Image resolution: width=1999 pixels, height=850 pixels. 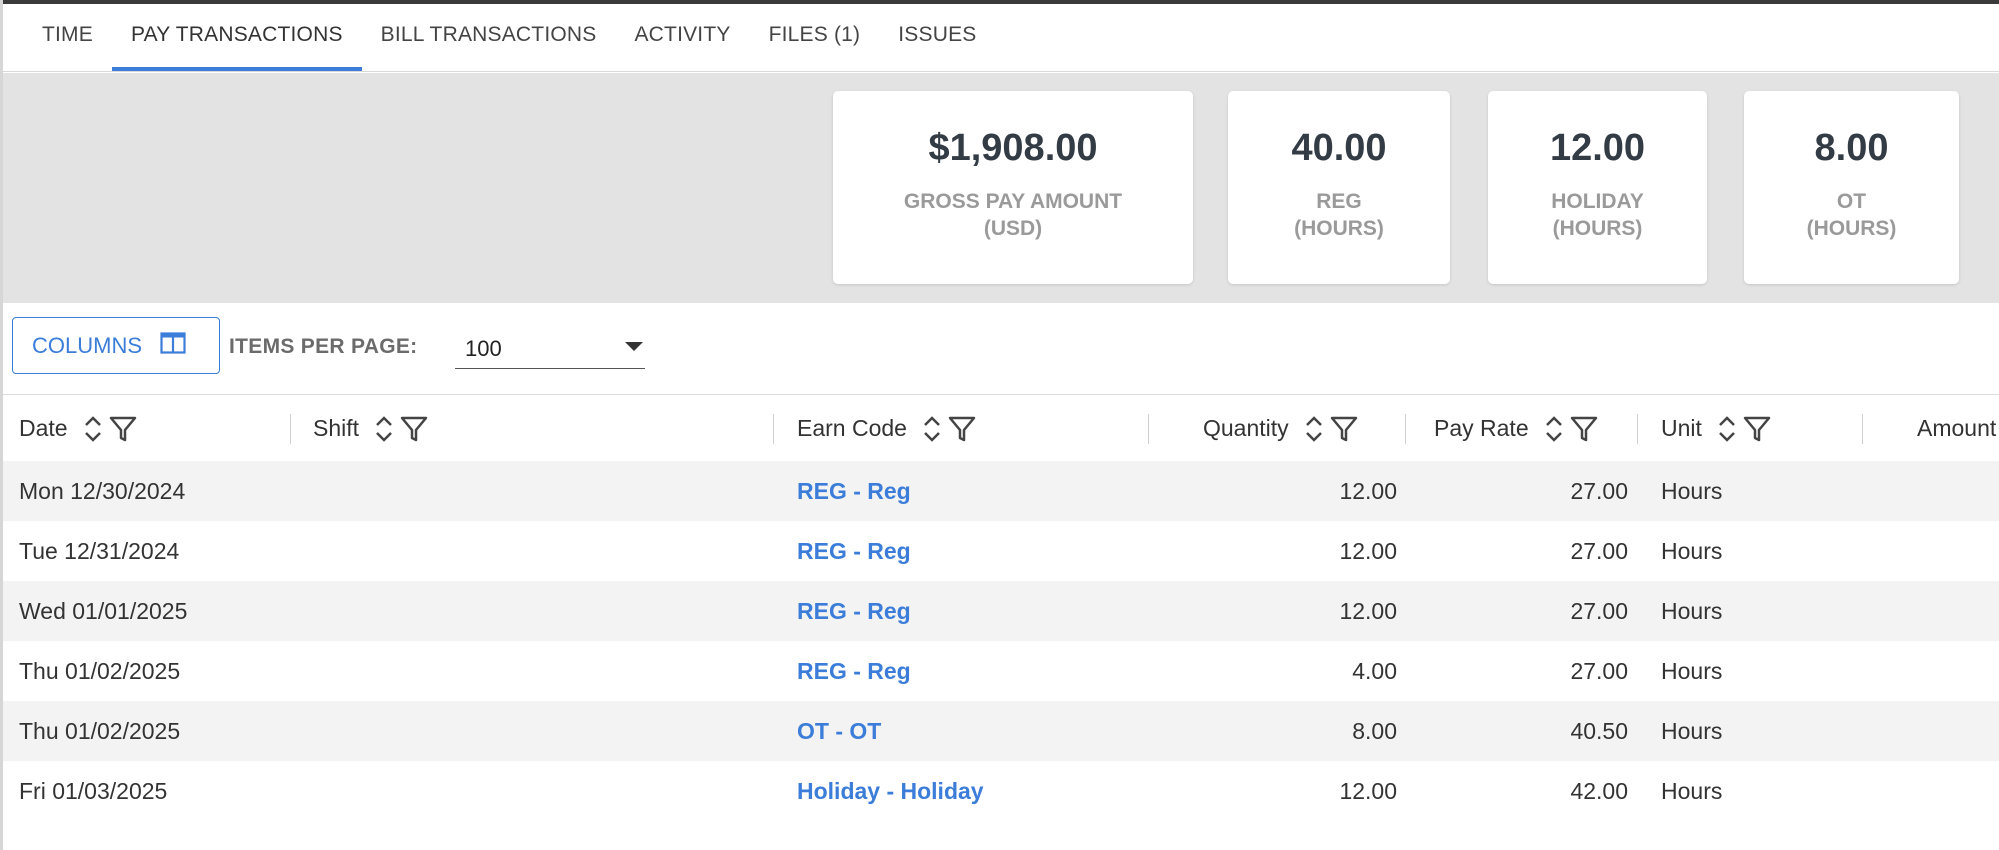 I want to click on cell-pay-rate: 40.50, so click(x=1599, y=730).